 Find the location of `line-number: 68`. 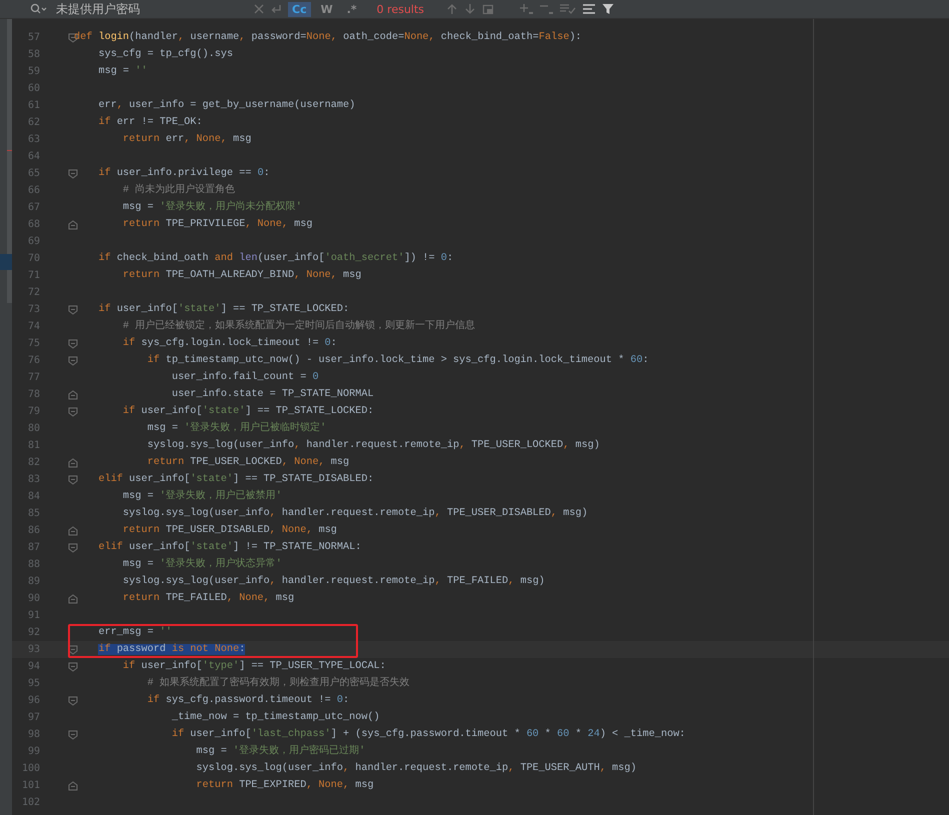

line-number: 68 is located at coordinates (33, 224).